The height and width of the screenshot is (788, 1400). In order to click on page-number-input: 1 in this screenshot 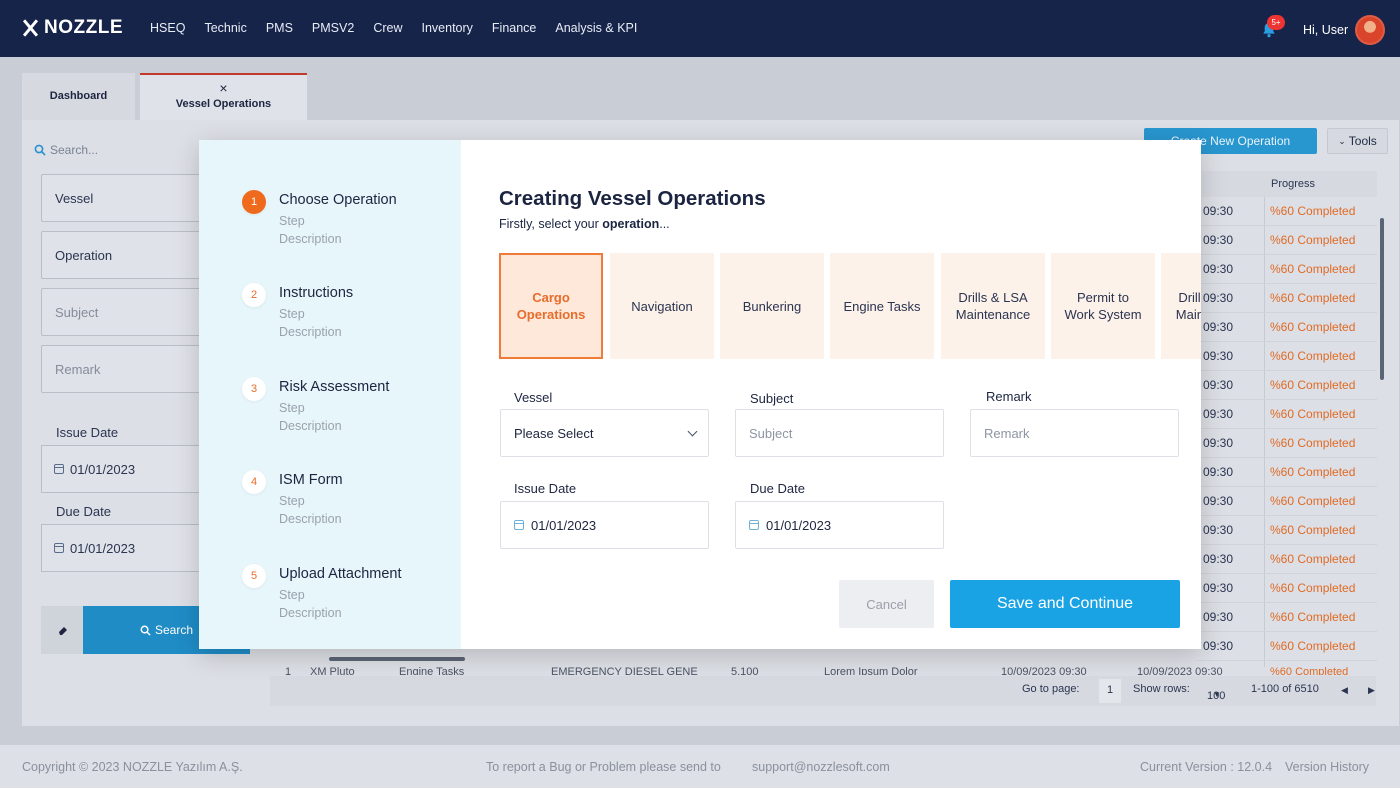, I will do `click(1110, 691)`.